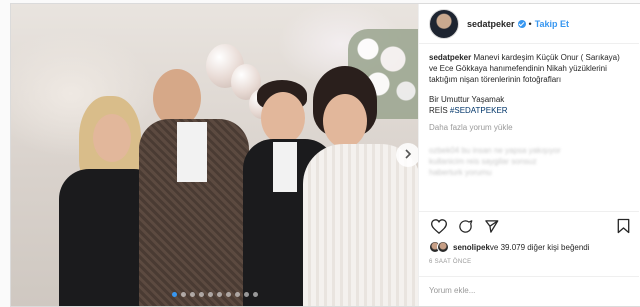  Describe the element at coordinates (467, 99) in the screenshot. I see `caption-line2: Bir Umuttur Yaşamak` at that location.